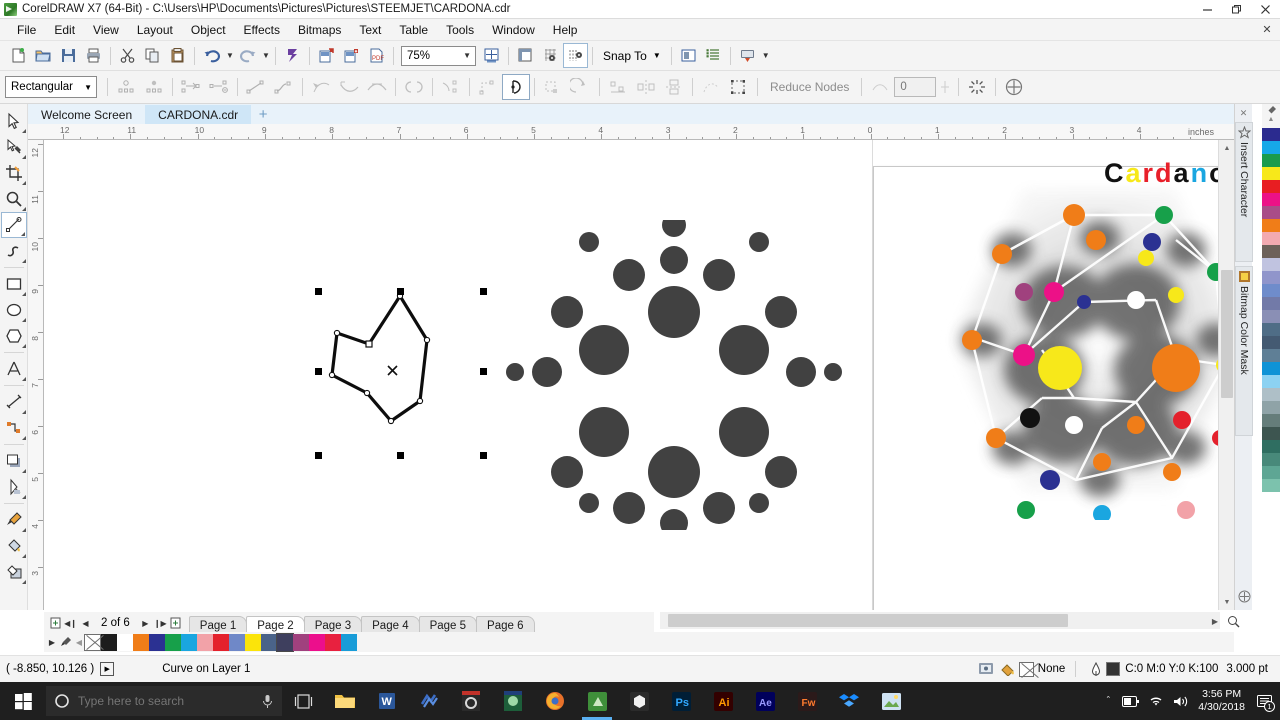 Image resolution: width=1280 pixels, height=720 pixels. What do you see at coordinates (1096, 669) in the screenshot?
I see `outline-pen-icon` at bounding box center [1096, 669].